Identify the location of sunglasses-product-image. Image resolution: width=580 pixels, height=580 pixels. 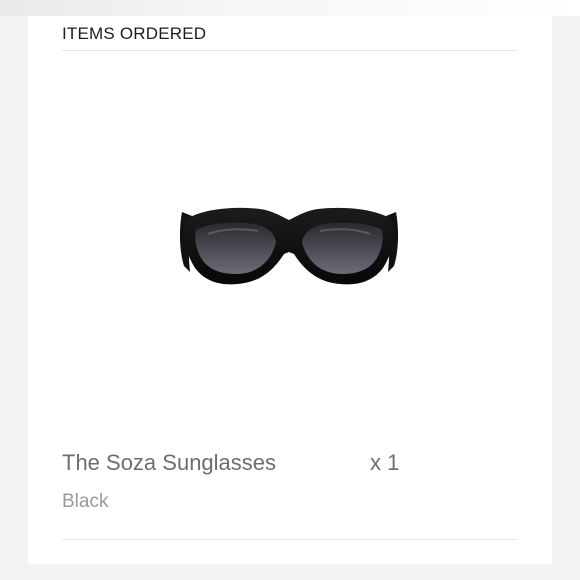
(289, 246).